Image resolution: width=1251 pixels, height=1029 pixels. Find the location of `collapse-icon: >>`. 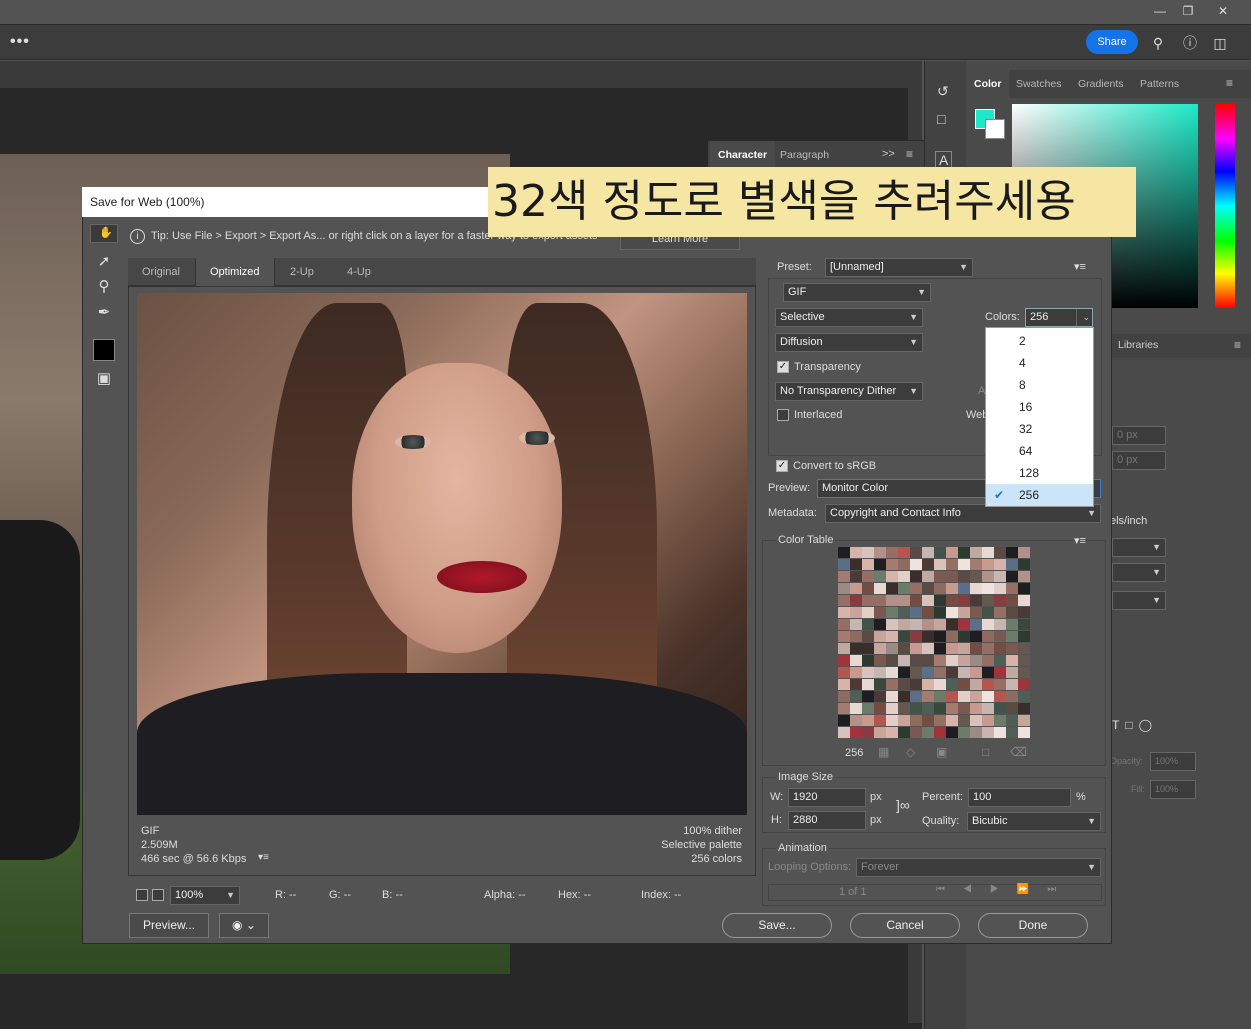

collapse-icon: >> is located at coordinates (888, 154).